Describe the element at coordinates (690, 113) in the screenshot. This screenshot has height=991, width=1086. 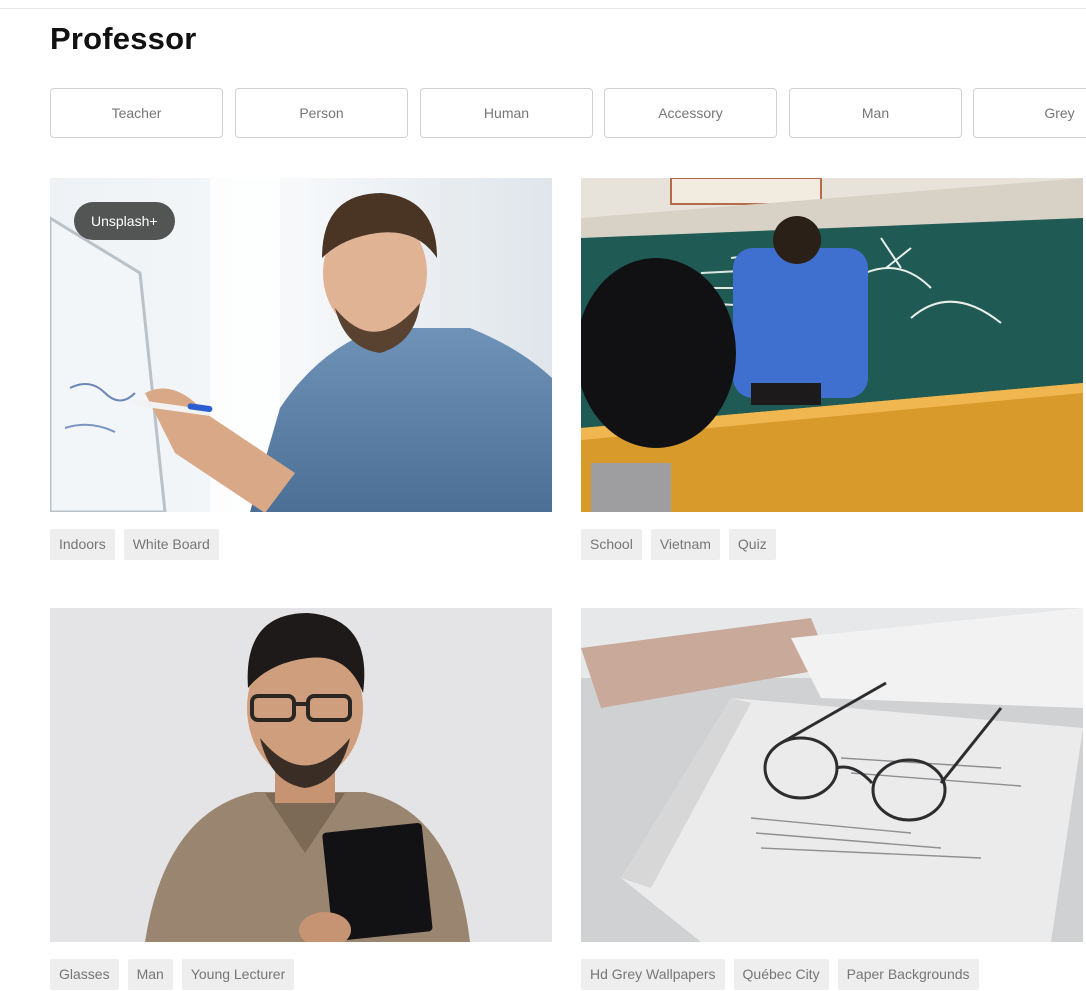
I see `related-search-accessory: Accessory` at that location.